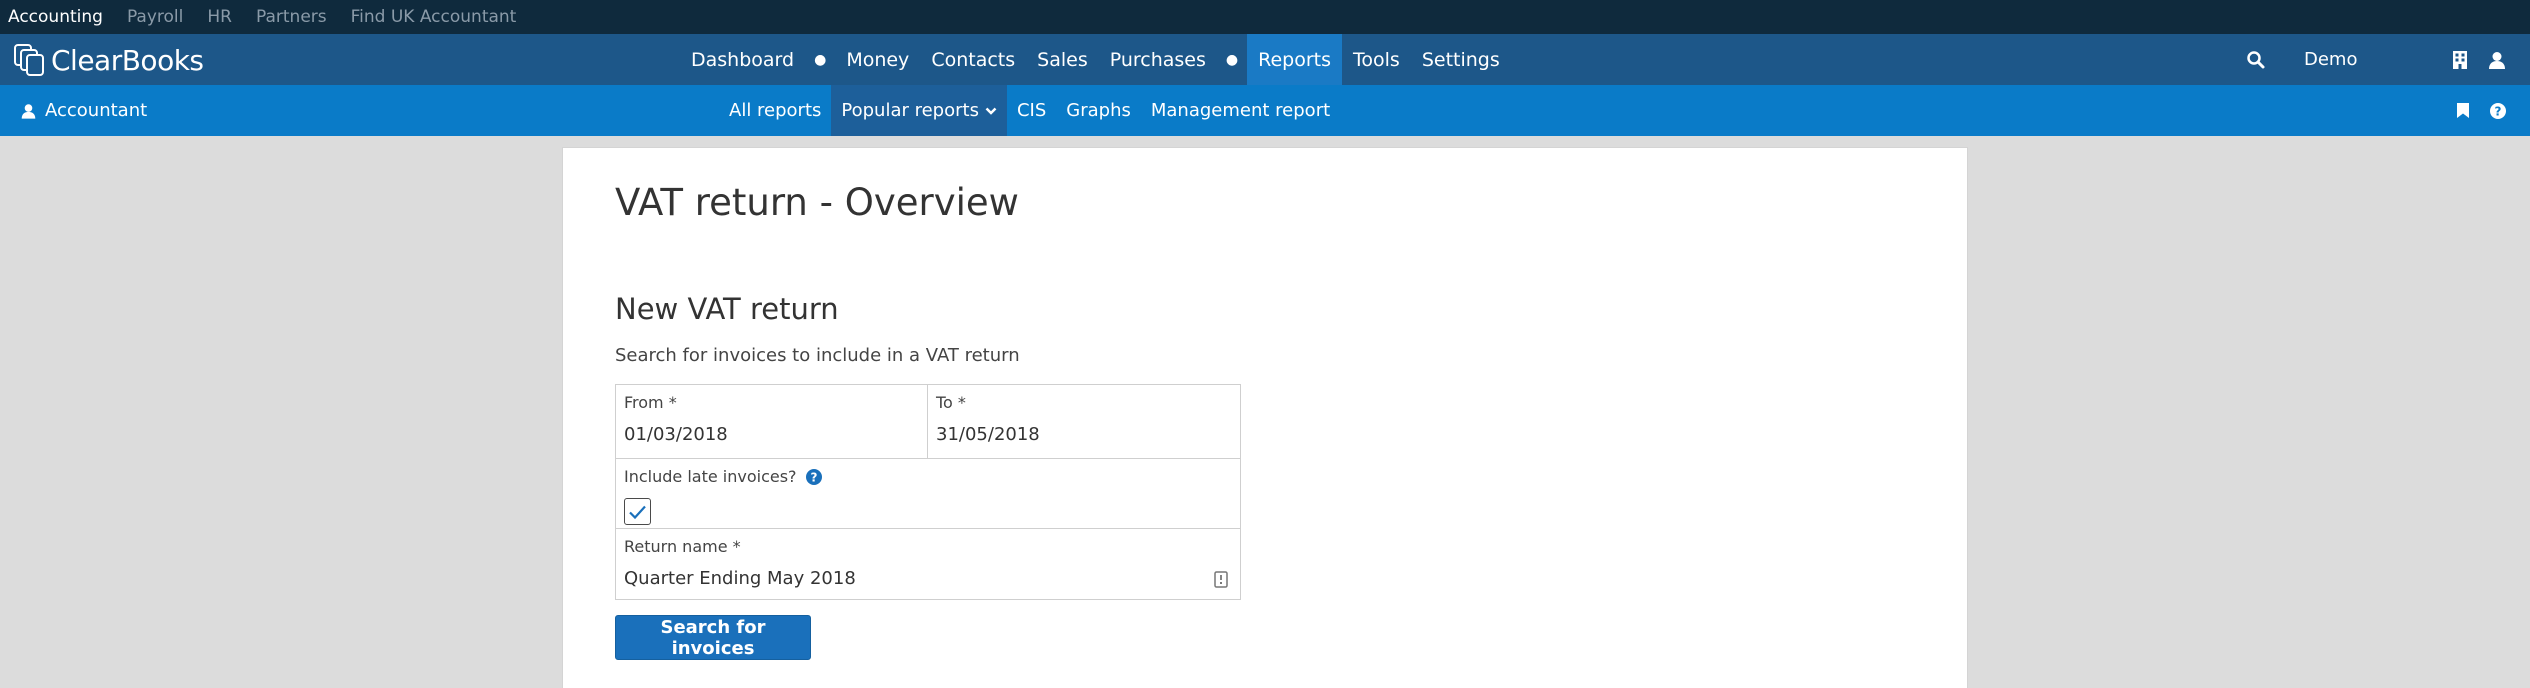 The height and width of the screenshot is (688, 2530). What do you see at coordinates (877, 59) in the screenshot?
I see `nav-money: Money` at bounding box center [877, 59].